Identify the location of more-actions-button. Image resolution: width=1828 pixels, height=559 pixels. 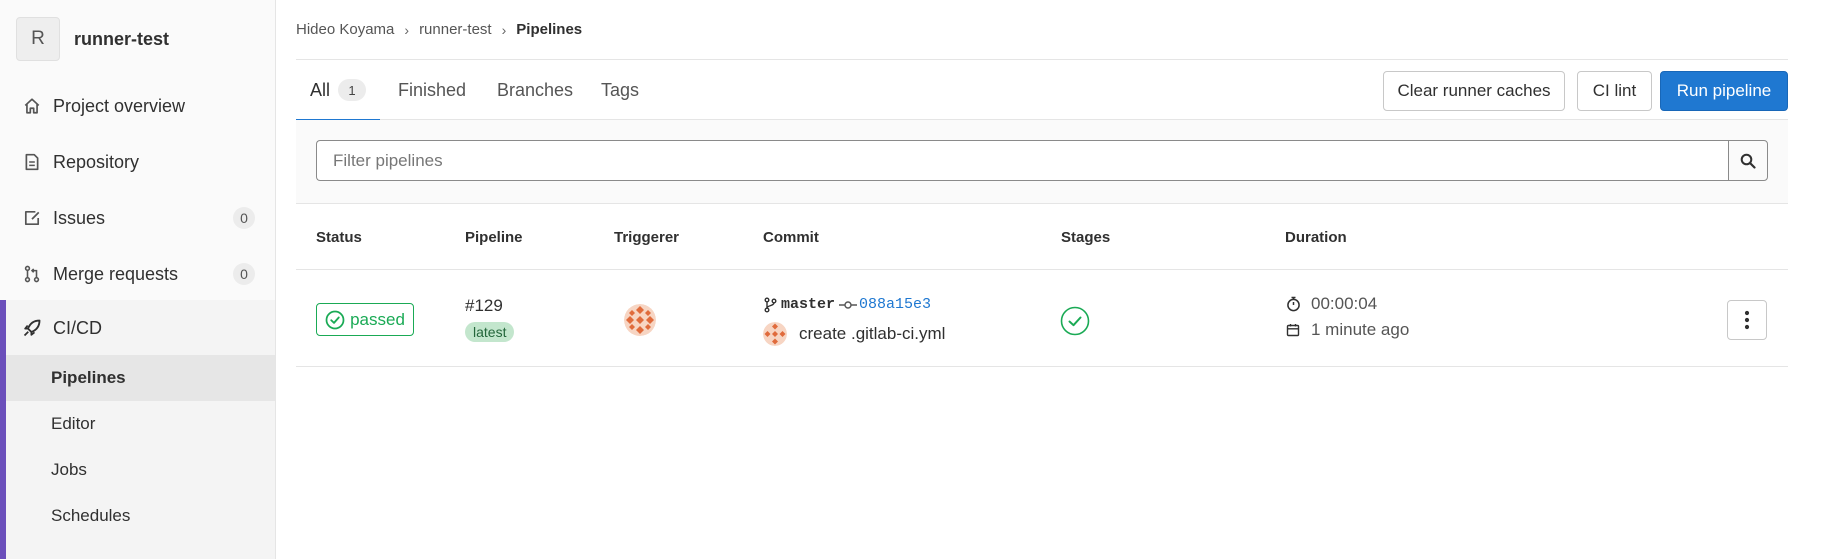
(1747, 320).